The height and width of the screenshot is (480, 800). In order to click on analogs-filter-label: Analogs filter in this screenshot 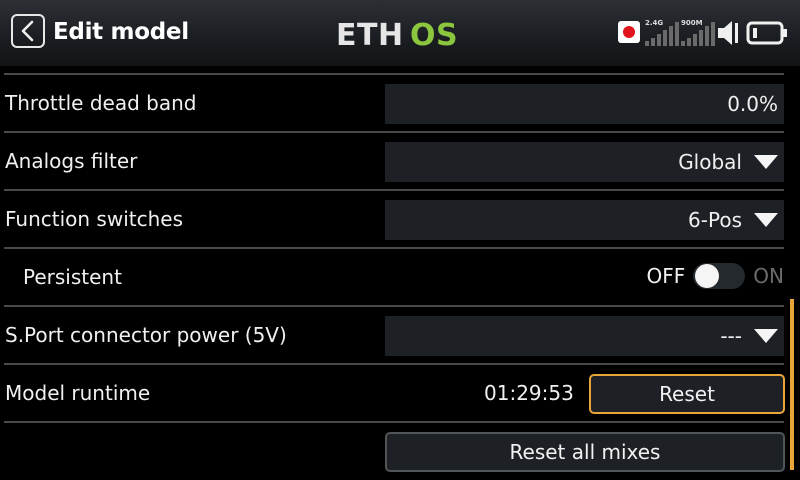, I will do `click(71, 161)`.